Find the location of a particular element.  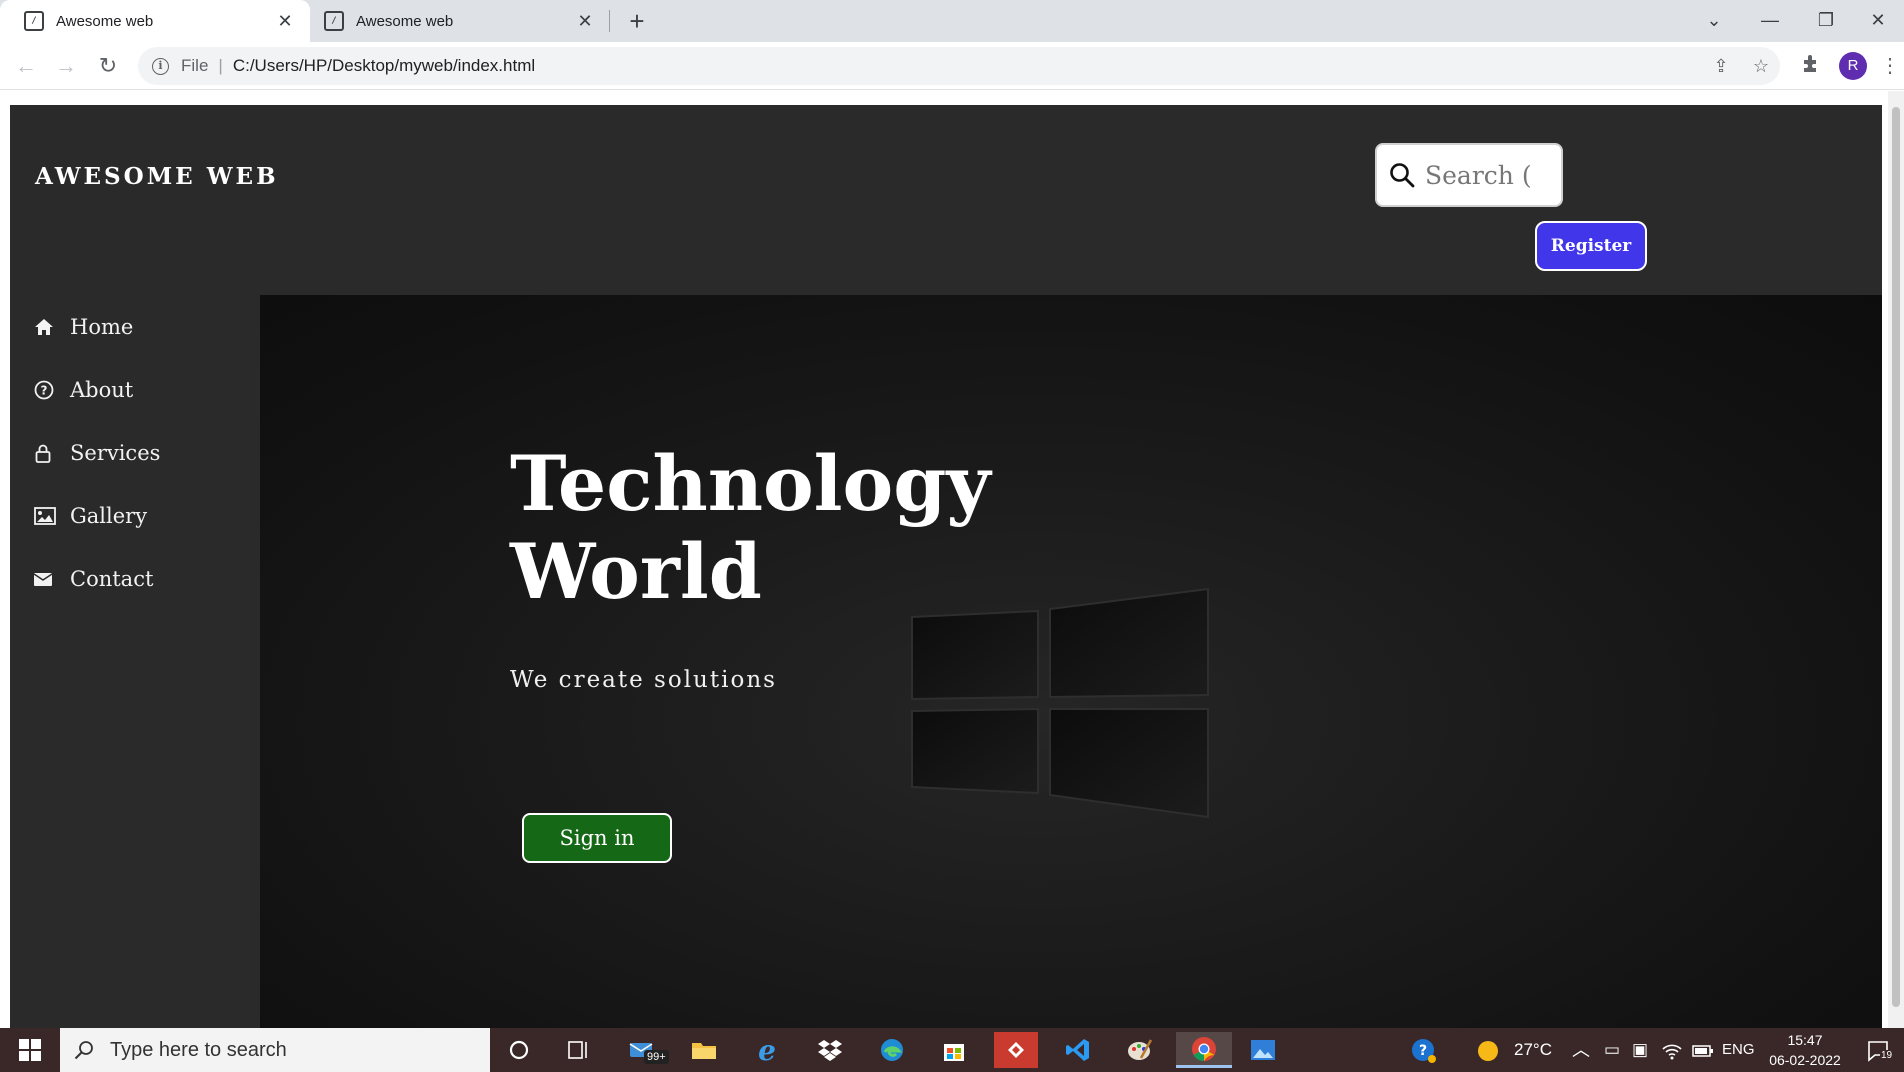

sidebar-item-label: About is located at coordinates (102, 390).